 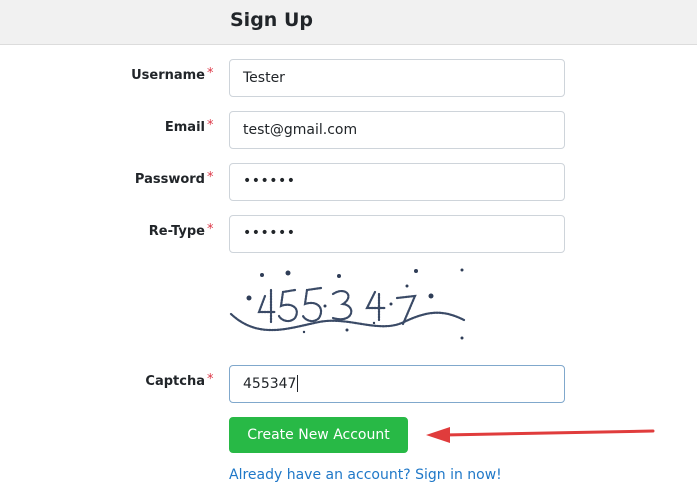 I want to click on captcha-row: Captcha * 455347, so click(x=348, y=384).